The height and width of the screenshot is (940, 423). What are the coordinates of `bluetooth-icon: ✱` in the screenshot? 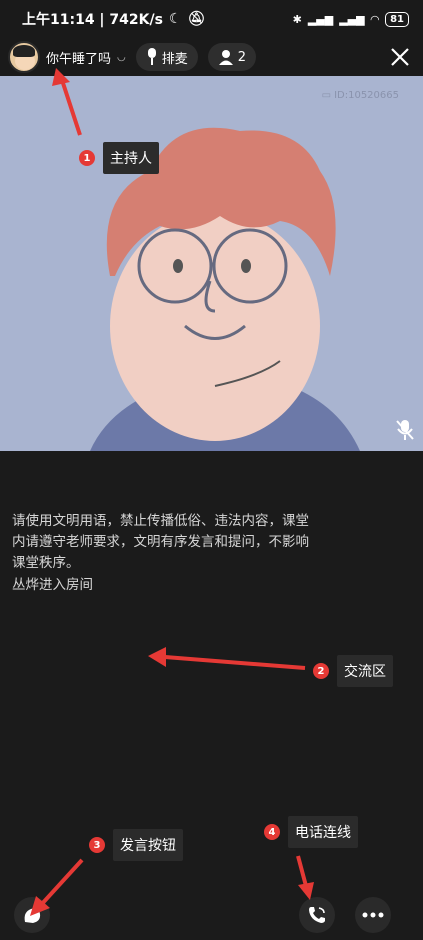 It's located at (297, 19).